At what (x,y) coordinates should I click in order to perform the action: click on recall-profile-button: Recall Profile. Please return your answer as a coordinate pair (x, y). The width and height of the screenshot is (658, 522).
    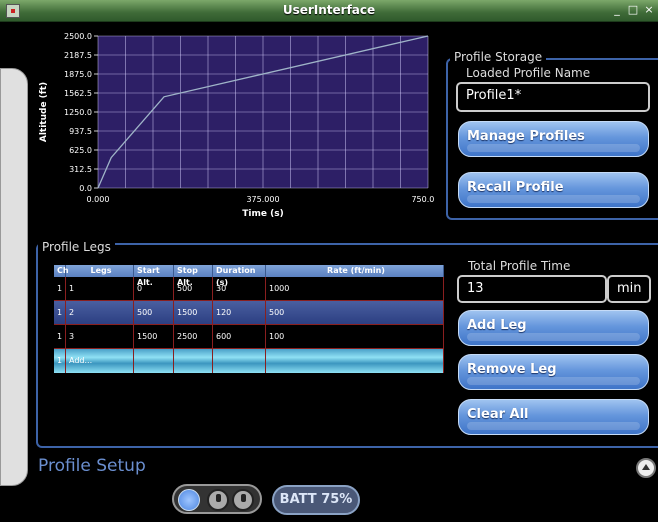
    Looking at the image, I should click on (553, 190).